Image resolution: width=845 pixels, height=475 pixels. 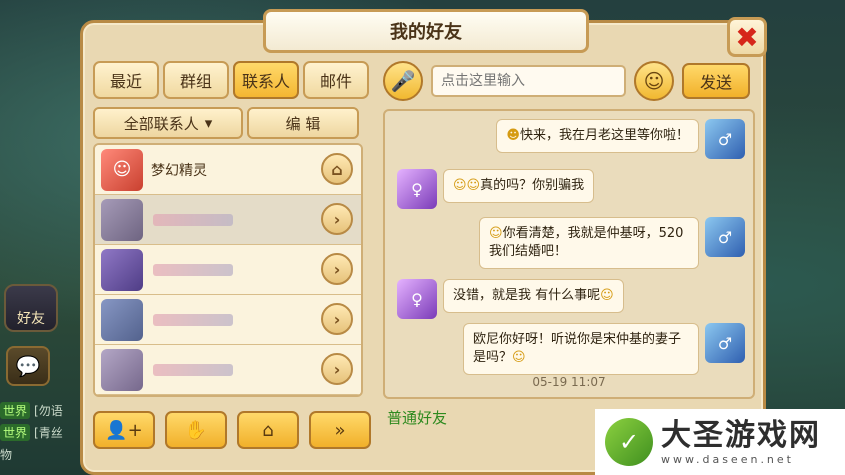 I want to click on hand-button: ✋, so click(x=196, y=430).